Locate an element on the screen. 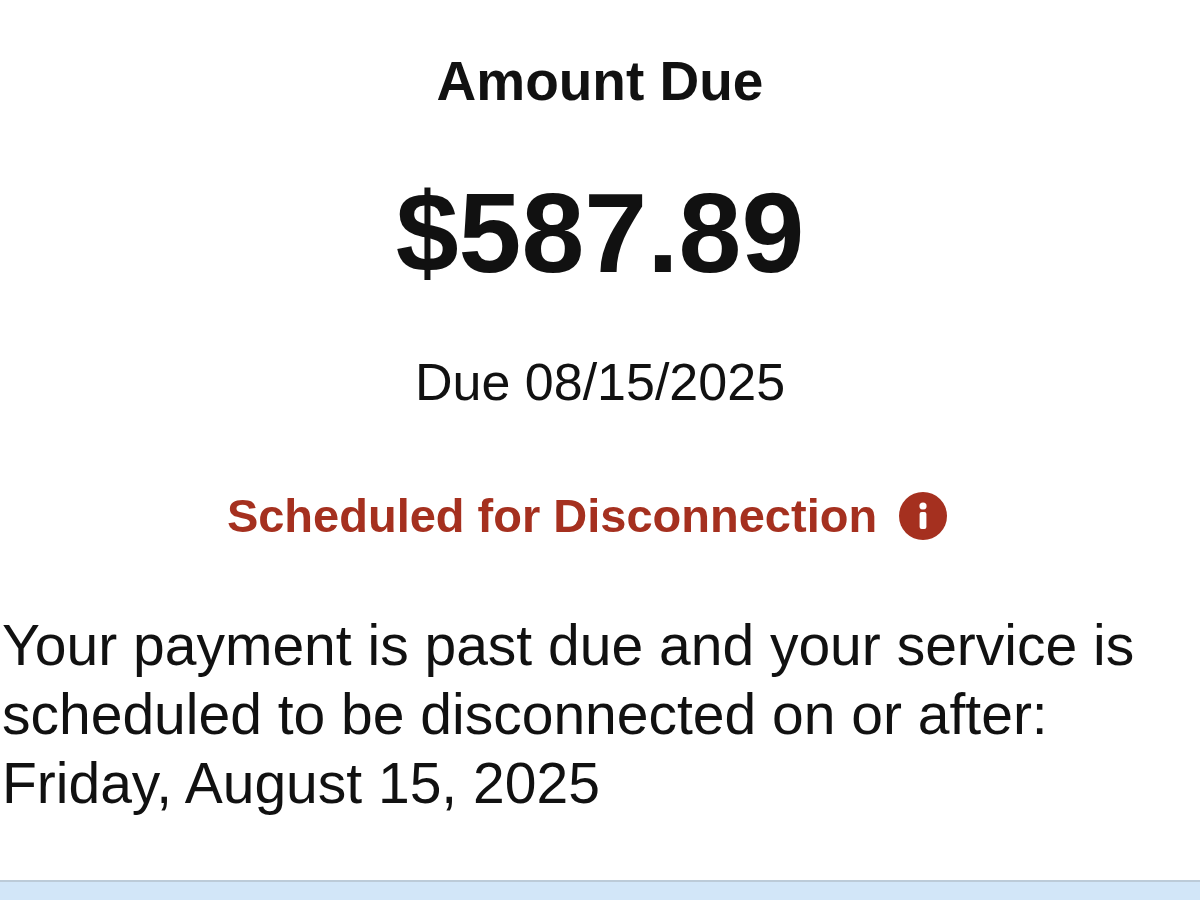  due-date: Due 08/15/2025 is located at coordinates (600, 382).